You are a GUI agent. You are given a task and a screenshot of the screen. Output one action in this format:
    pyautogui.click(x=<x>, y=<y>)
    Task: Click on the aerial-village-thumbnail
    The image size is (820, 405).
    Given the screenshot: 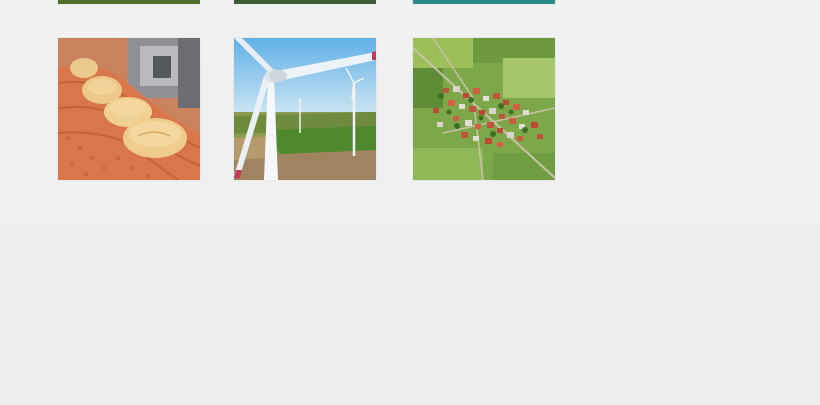 What is the action you would take?
    pyautogui.click(x=484, y=109)
    